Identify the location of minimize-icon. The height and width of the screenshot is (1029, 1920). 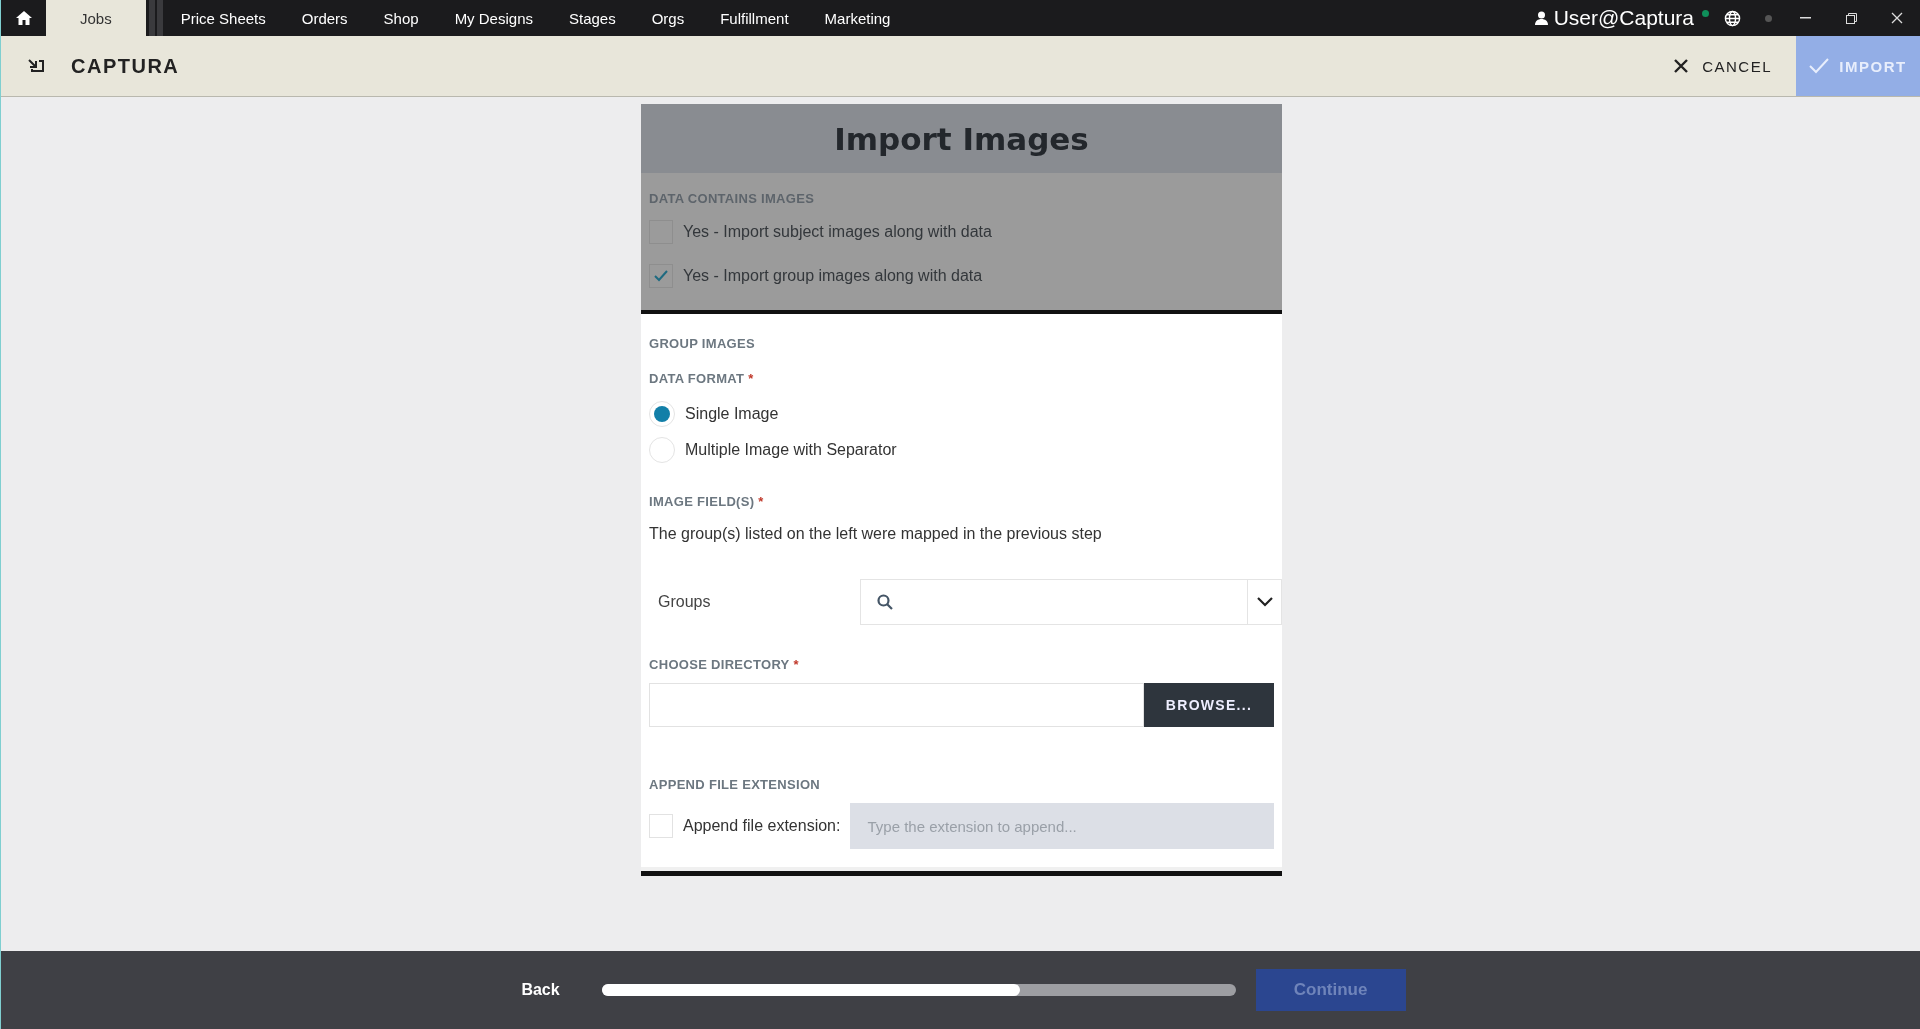
(1805, 18).